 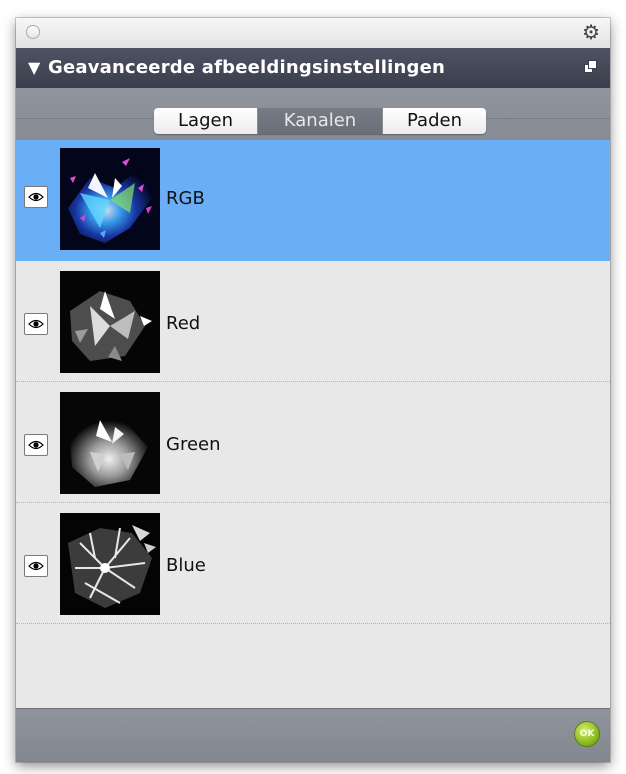 I want to click on channel-label: Blue, so click(x=186, y=565).